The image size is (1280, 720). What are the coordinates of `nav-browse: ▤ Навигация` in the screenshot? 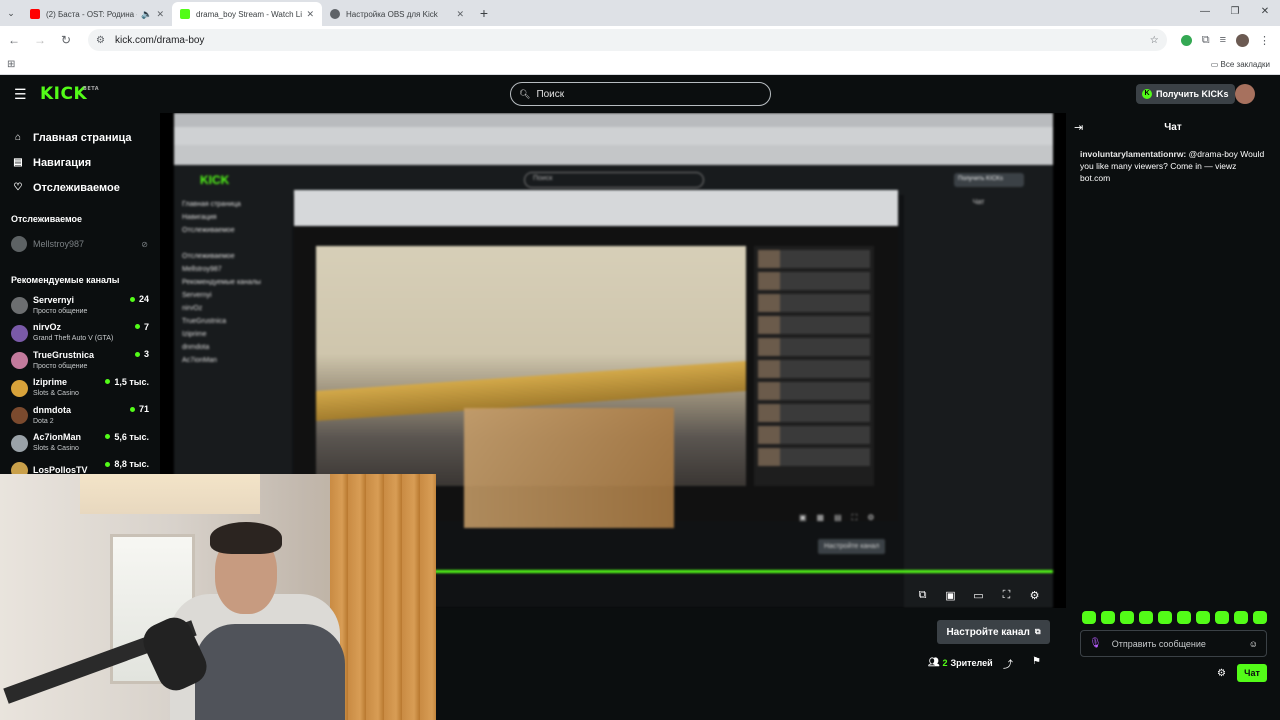 It's located at (80, 162).